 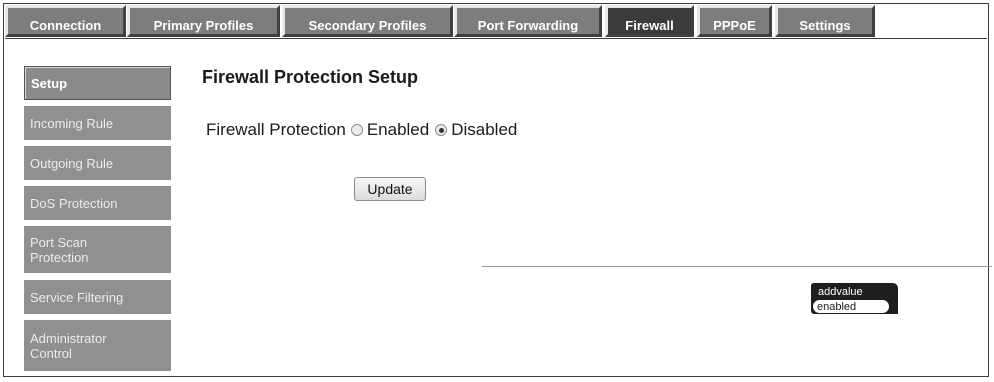 I want to click on tab-connection: Connection, so click(x=65, y=21).